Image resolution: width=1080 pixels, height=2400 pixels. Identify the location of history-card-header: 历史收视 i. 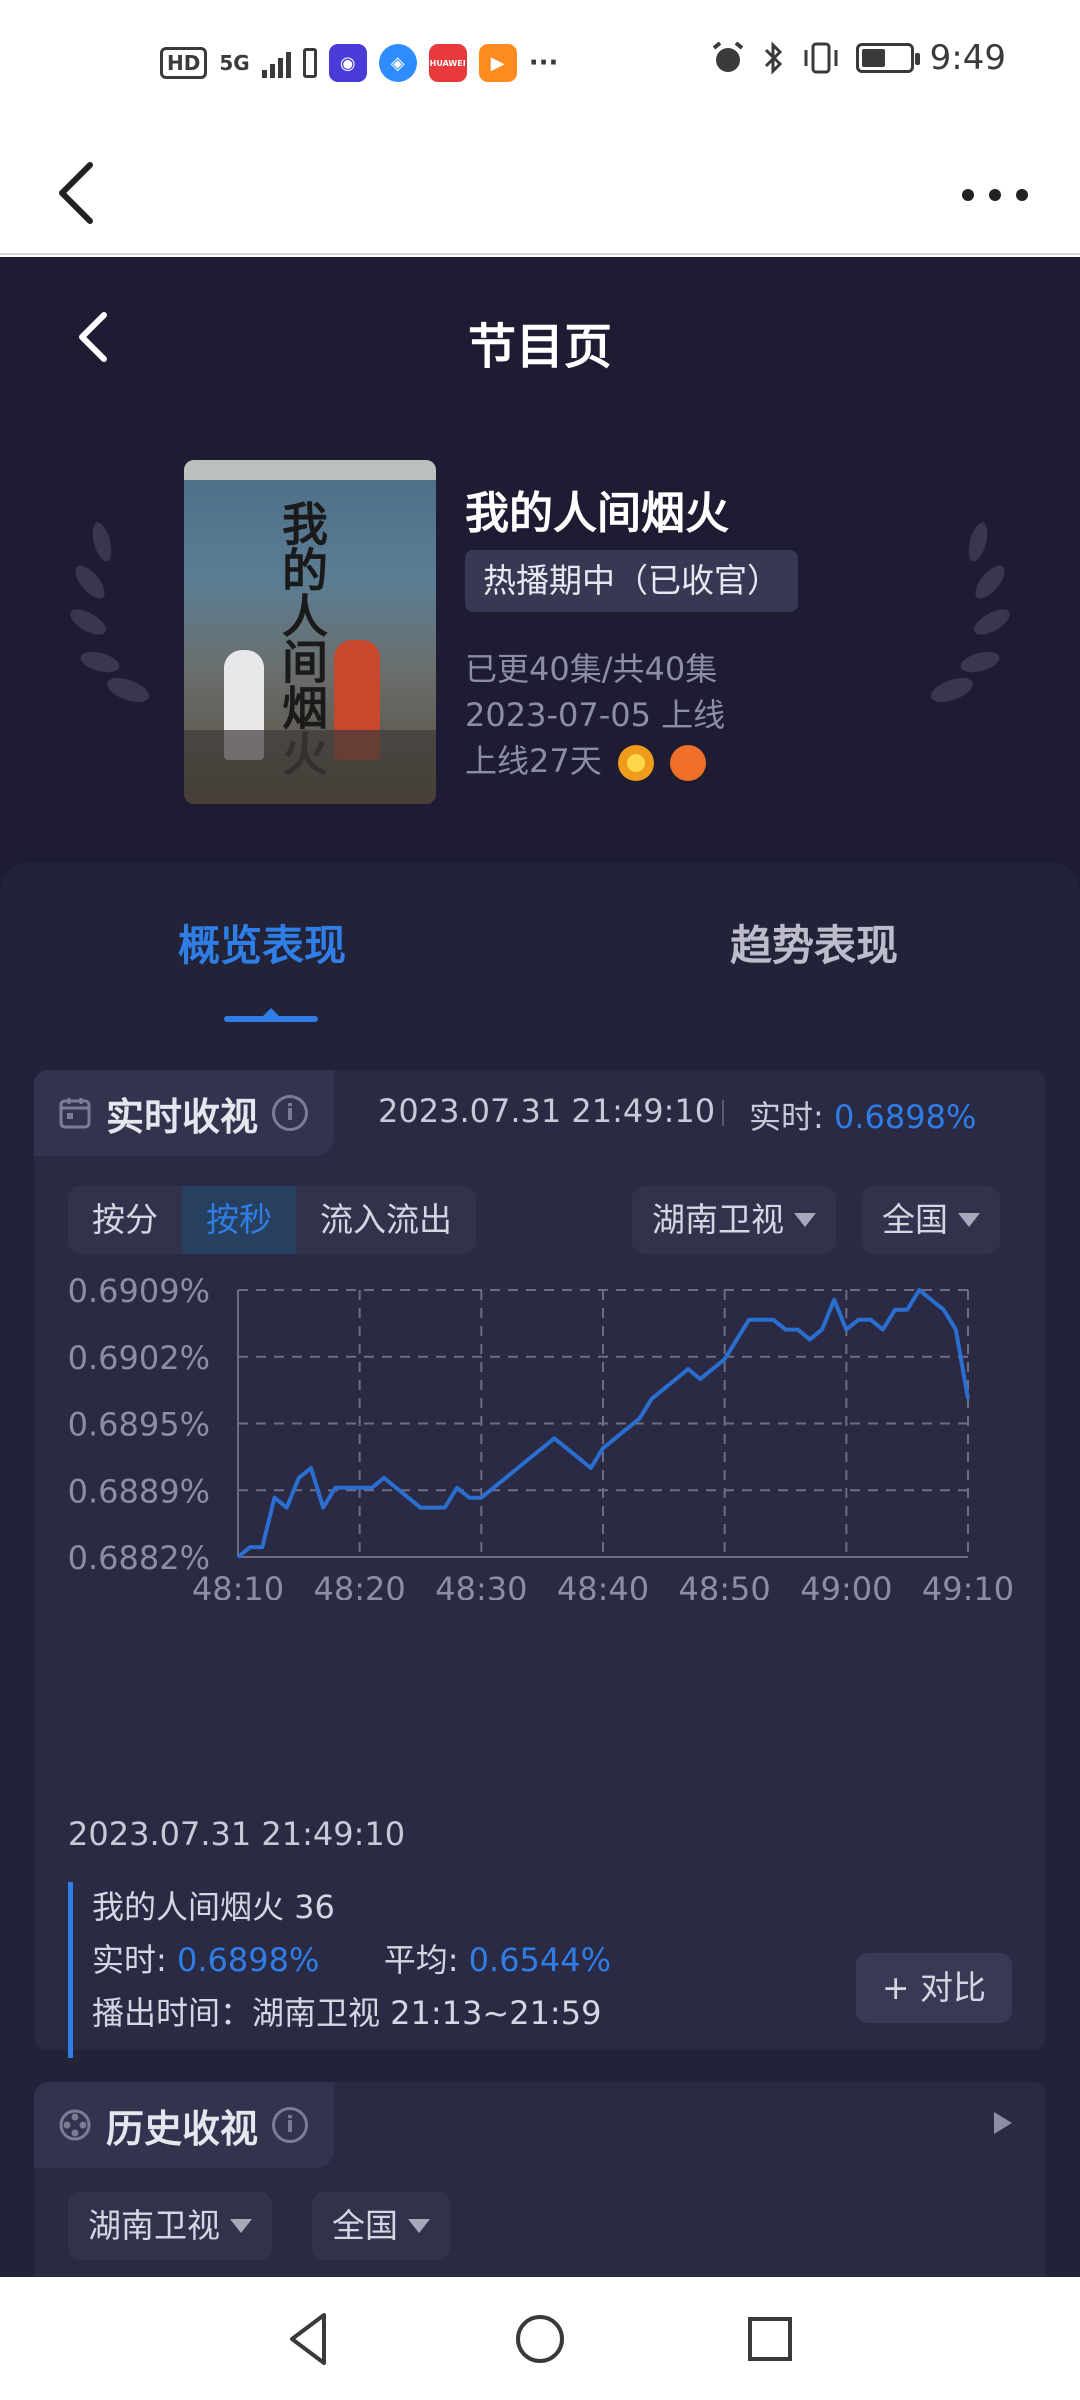
(184, 2125).